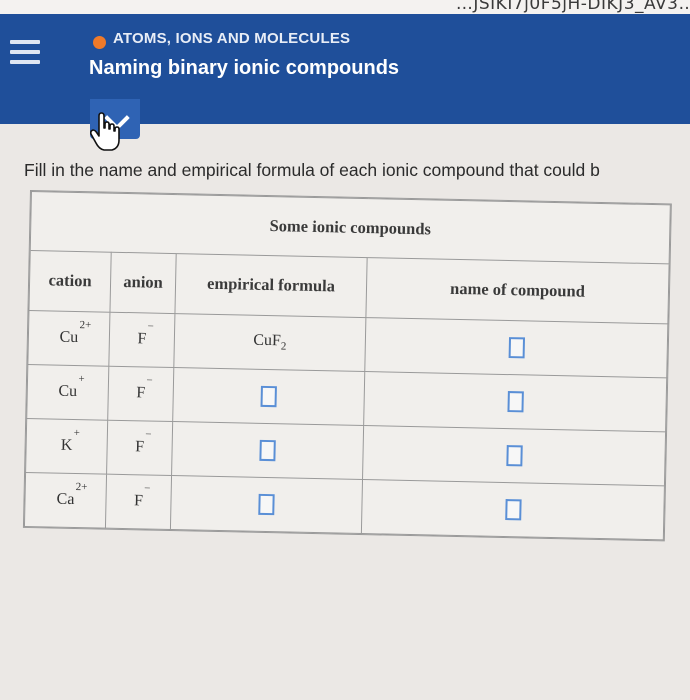 The height and width of the screenshot is (700, 690). I want to click on cation-symbol: Ca, so click(65, 500).